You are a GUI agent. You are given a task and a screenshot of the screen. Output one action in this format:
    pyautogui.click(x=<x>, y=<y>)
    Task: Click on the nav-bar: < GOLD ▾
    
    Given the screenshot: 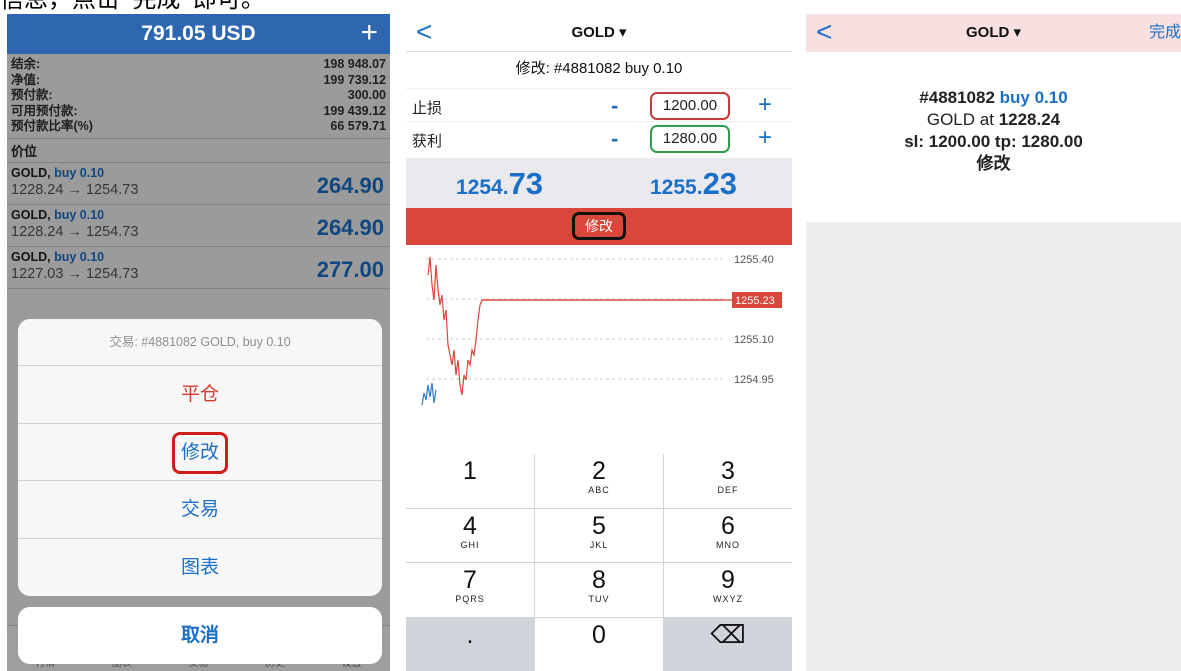 What is the action you would take?
    pyautogui.click(x=599, y=33)
    